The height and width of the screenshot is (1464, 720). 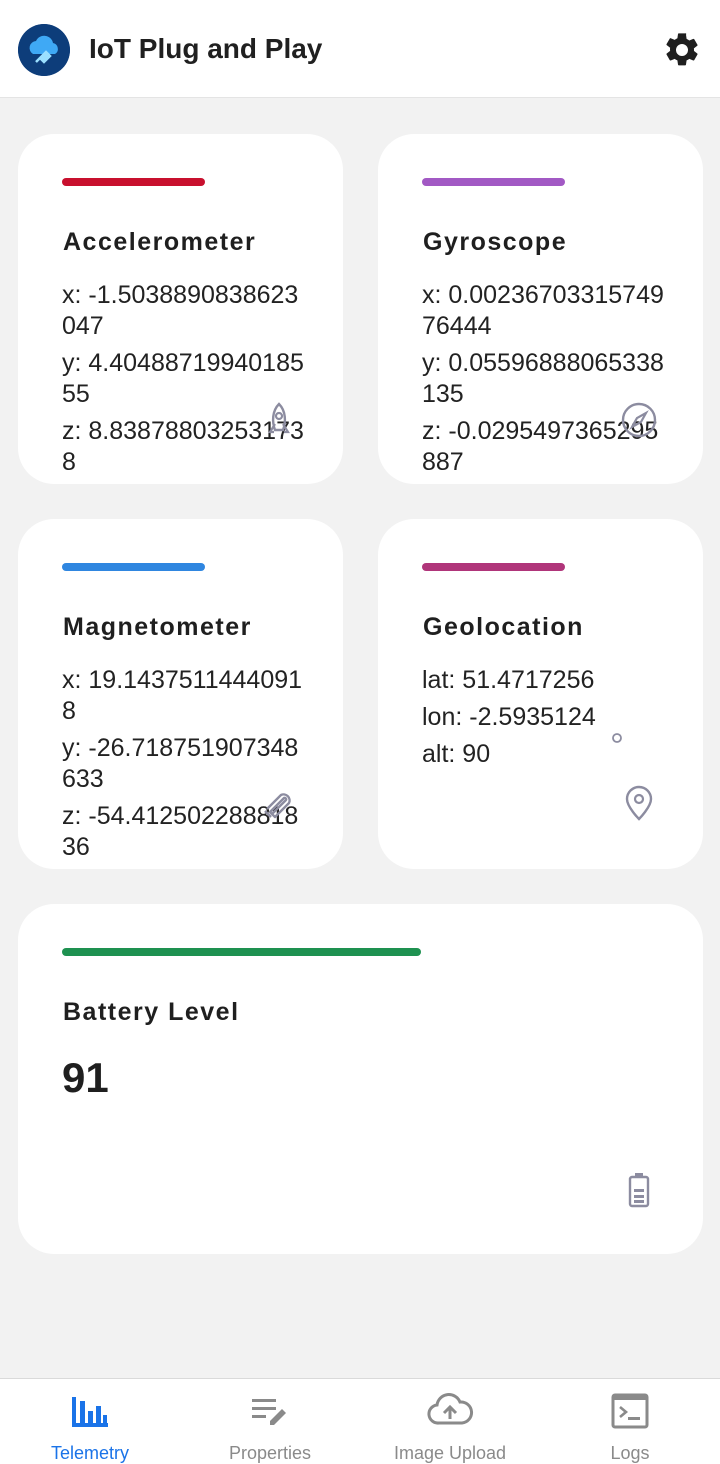 I want to click on nav-telemetry-label: Telemetry, so click(x=90, y=1453).